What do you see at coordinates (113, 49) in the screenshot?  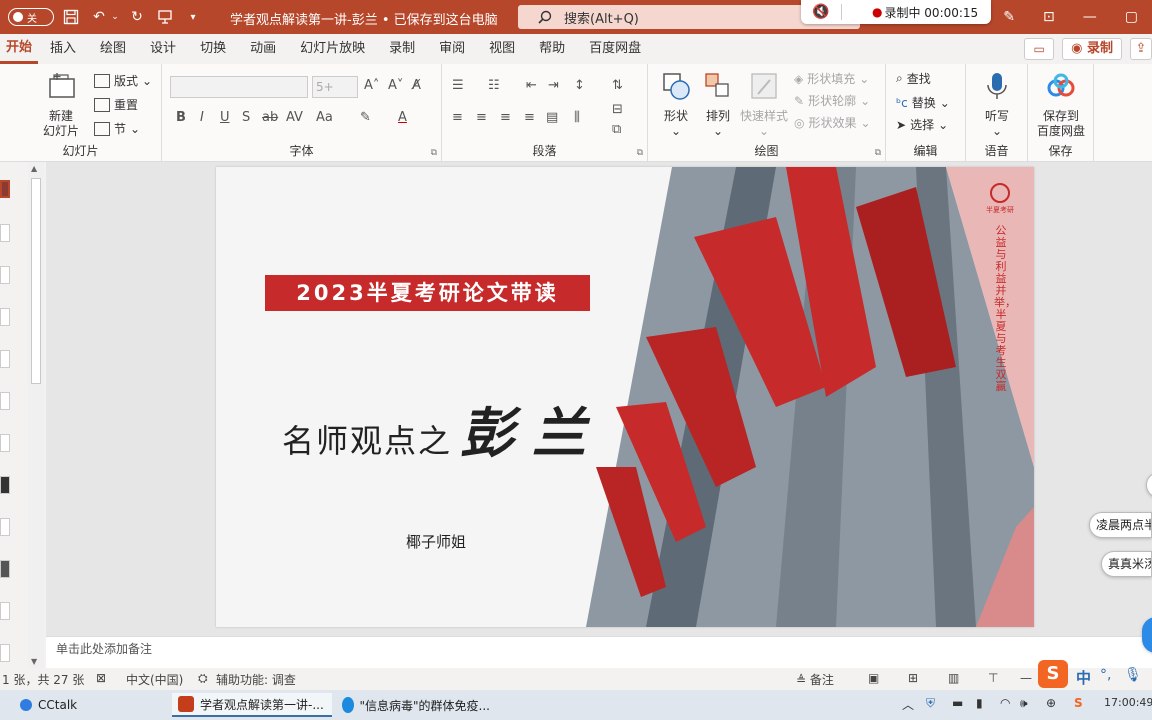 I see `tab-draw: 绘图` at bounding box center [113, 49].